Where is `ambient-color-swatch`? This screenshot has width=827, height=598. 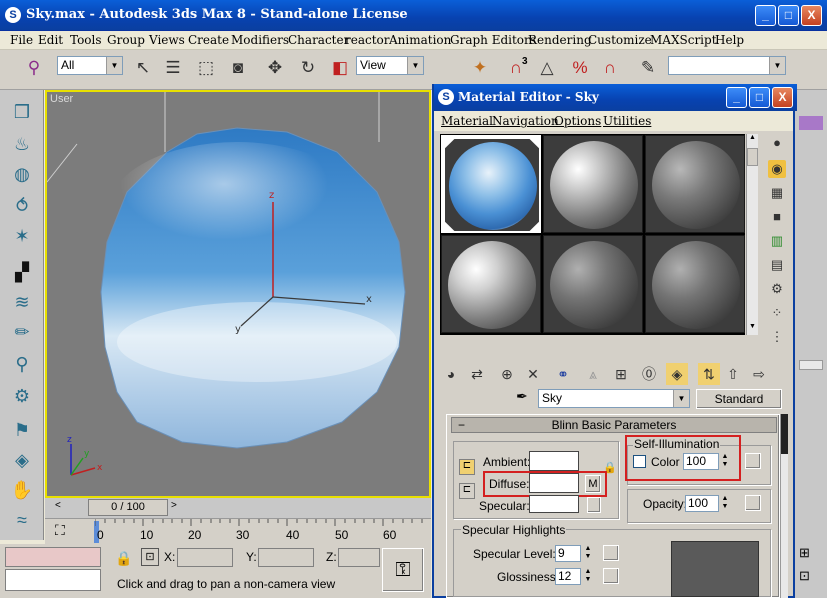
ambient-color-swatch is located at coordinates (554, 461).